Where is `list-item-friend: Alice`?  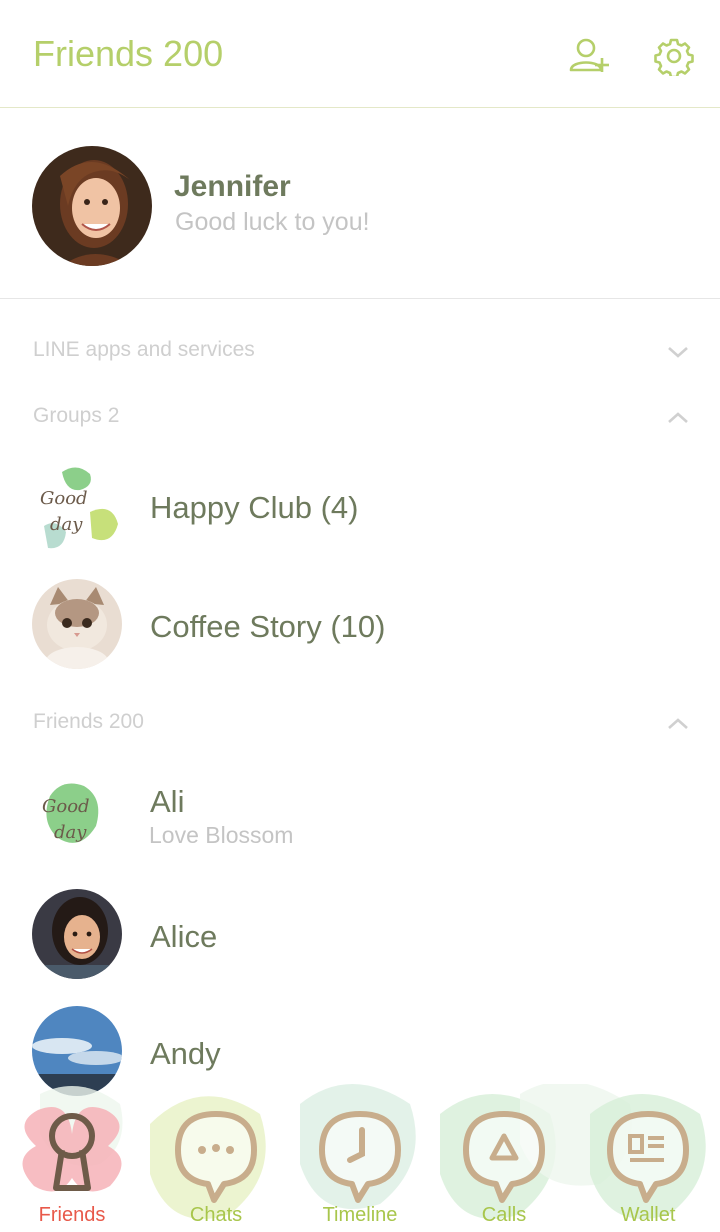
list-item-friend: Alice is located at coordinates (360, 934).